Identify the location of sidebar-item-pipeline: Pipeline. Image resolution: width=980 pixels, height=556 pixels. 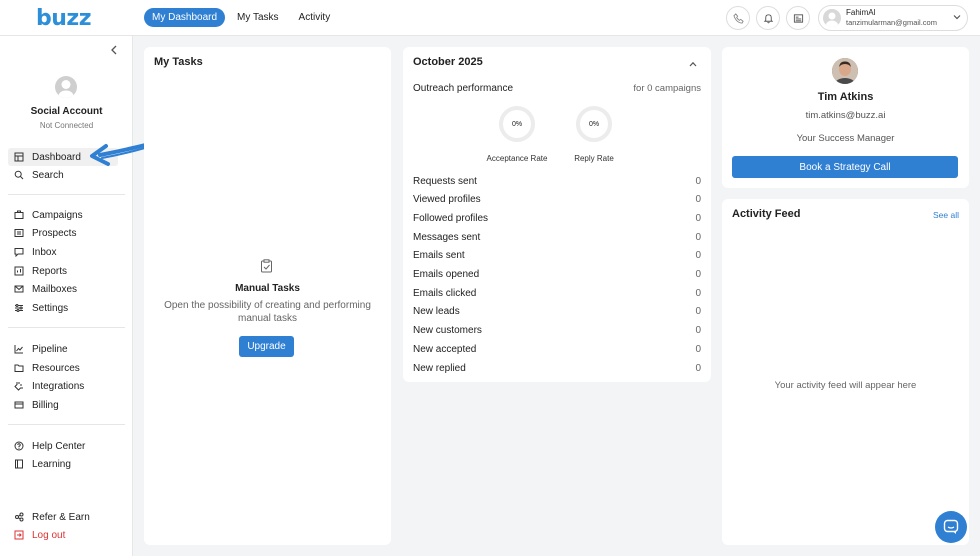
(63, 349).